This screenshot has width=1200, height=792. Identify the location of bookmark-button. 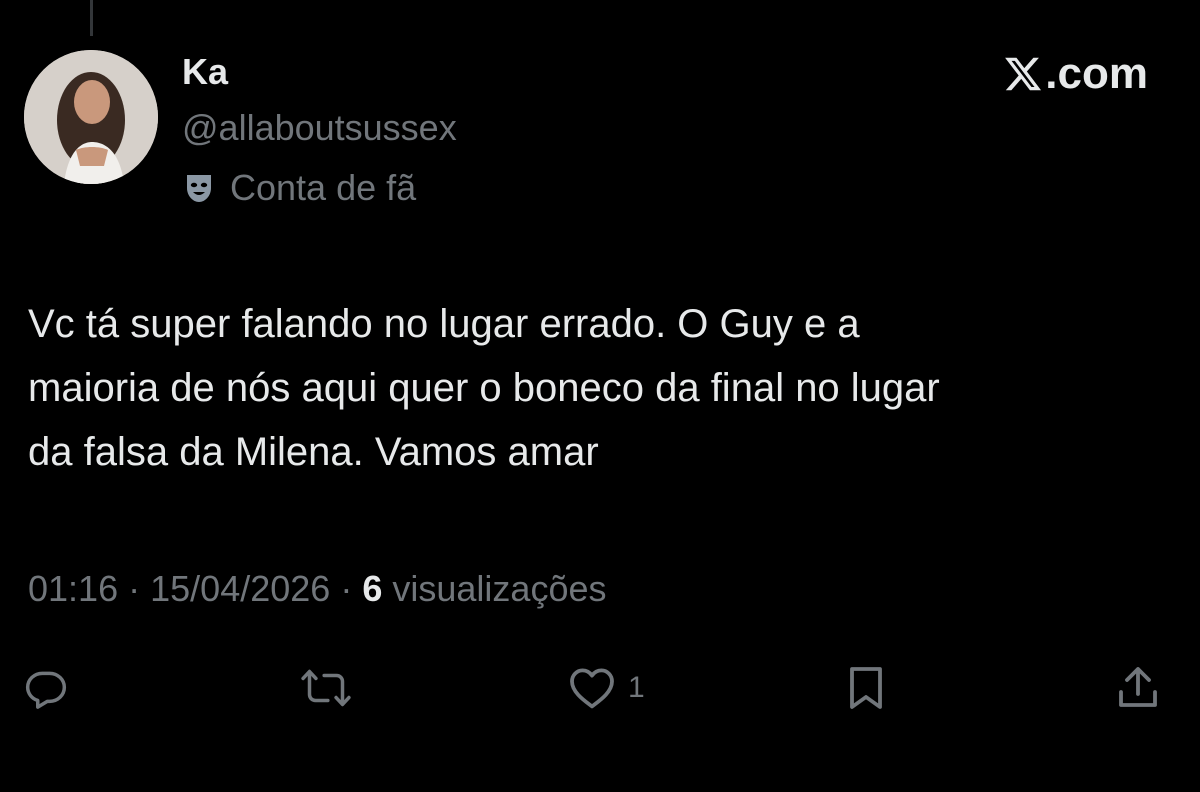
(866, 688).